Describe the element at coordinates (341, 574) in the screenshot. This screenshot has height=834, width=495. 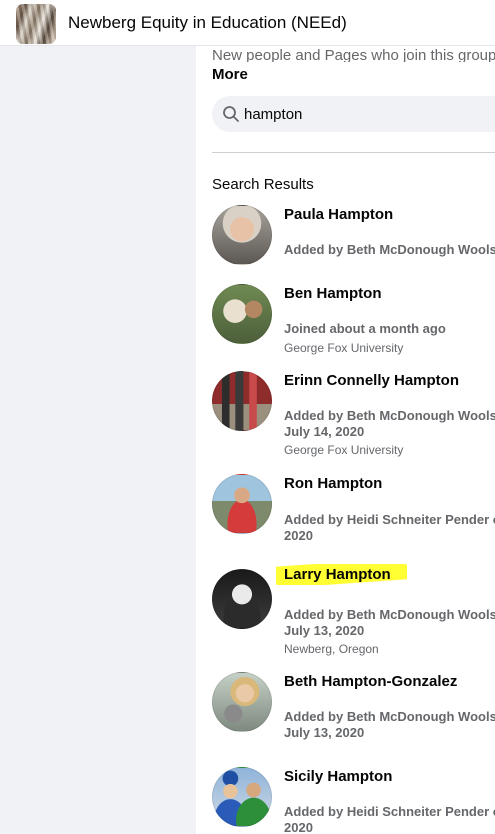
I see `member-name: Larry Hampton` at that location.